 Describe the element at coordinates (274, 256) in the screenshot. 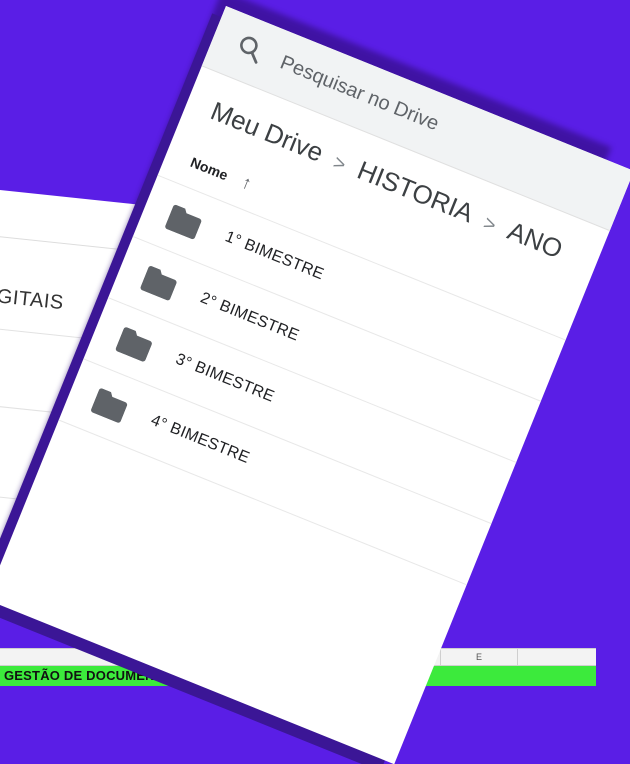

I see `folder-name: 1° BIMESTRE` at that location.